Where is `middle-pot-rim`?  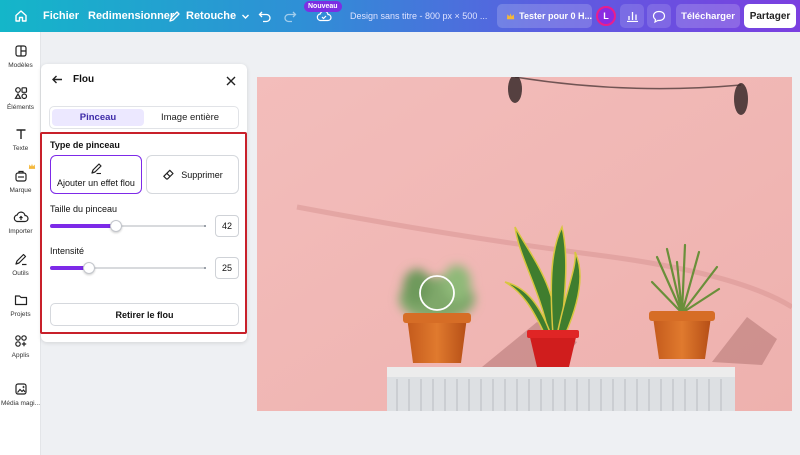 middle-pot-rim is located at coordinates (553, 334).